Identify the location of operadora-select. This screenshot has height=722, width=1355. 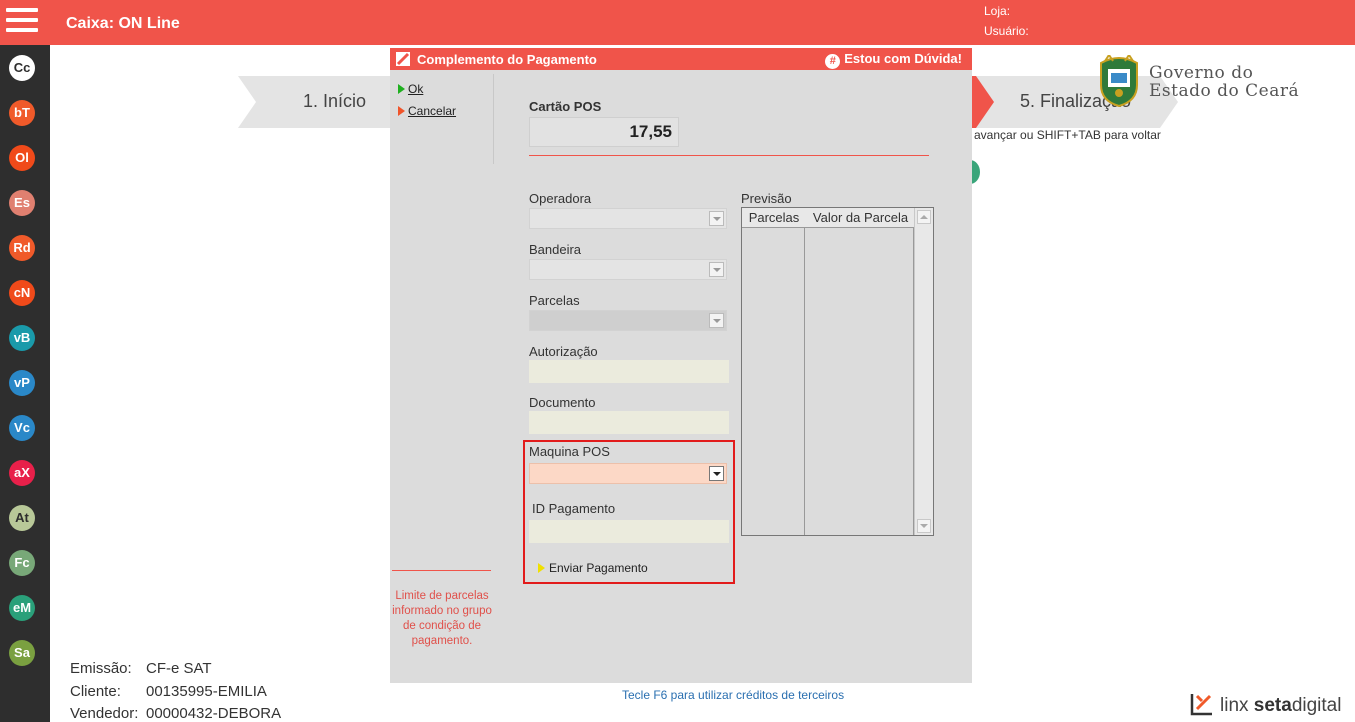
(628, 218).